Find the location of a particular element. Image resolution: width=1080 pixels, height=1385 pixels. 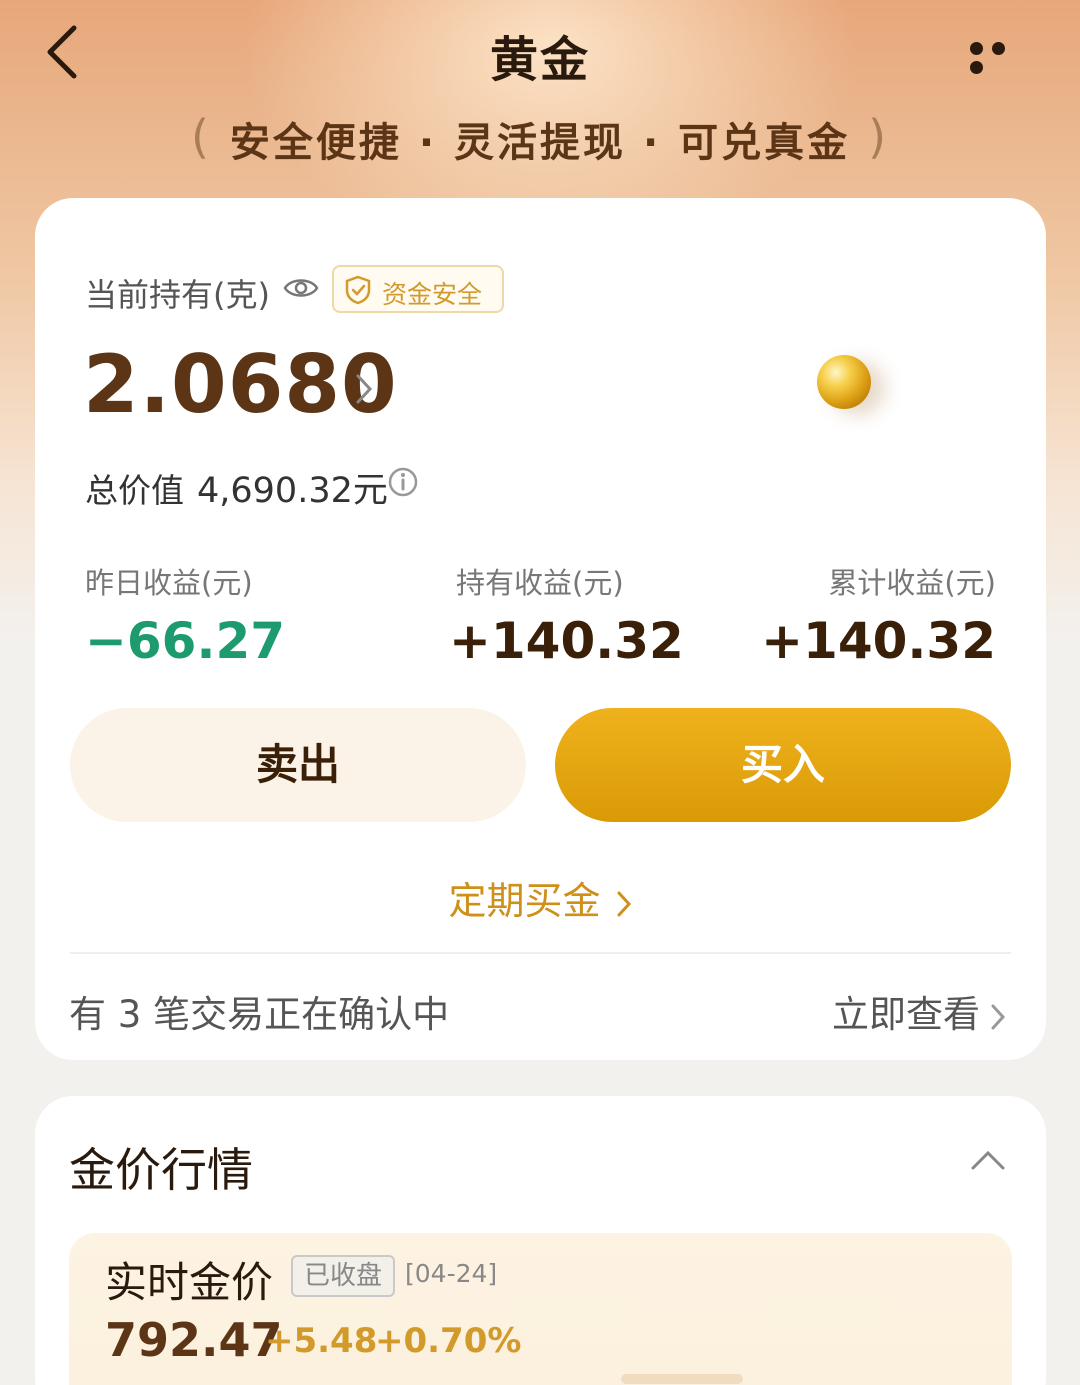

stat-label: 昨日收益(元) is located at coordinates (169, 583).